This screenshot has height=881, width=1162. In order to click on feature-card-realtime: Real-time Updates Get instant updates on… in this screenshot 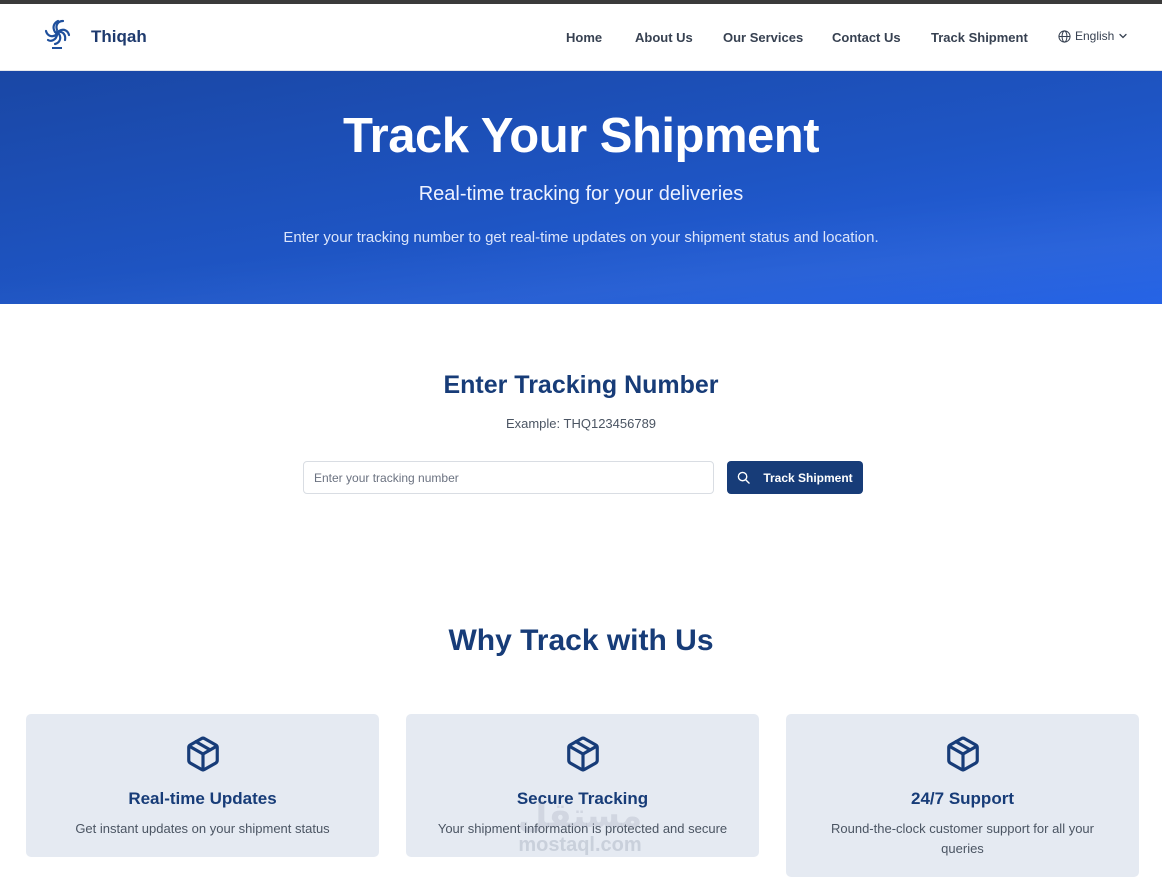, I will do `click(202, 785)`.